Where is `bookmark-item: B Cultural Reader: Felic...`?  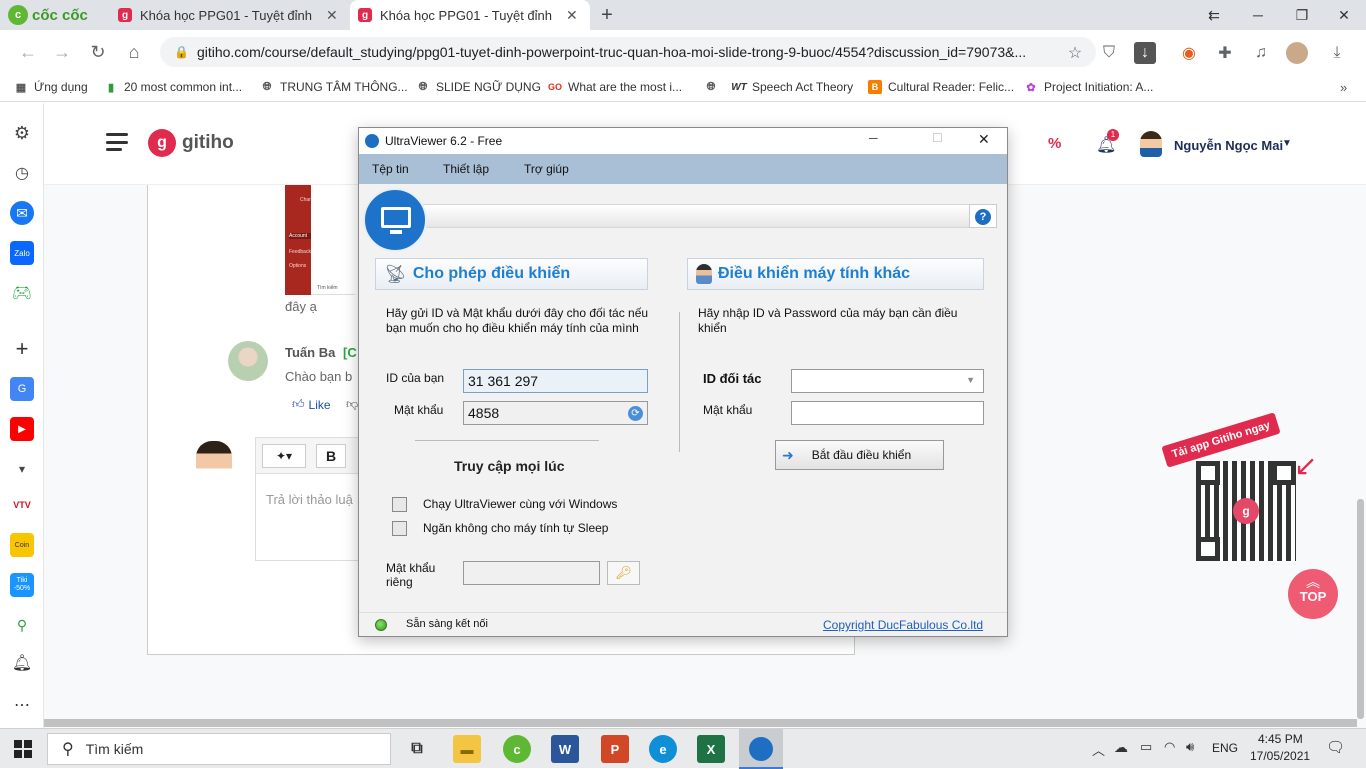 bookmark-item: B Cultural Reader: Felic... is located at coordinates (941, 87).